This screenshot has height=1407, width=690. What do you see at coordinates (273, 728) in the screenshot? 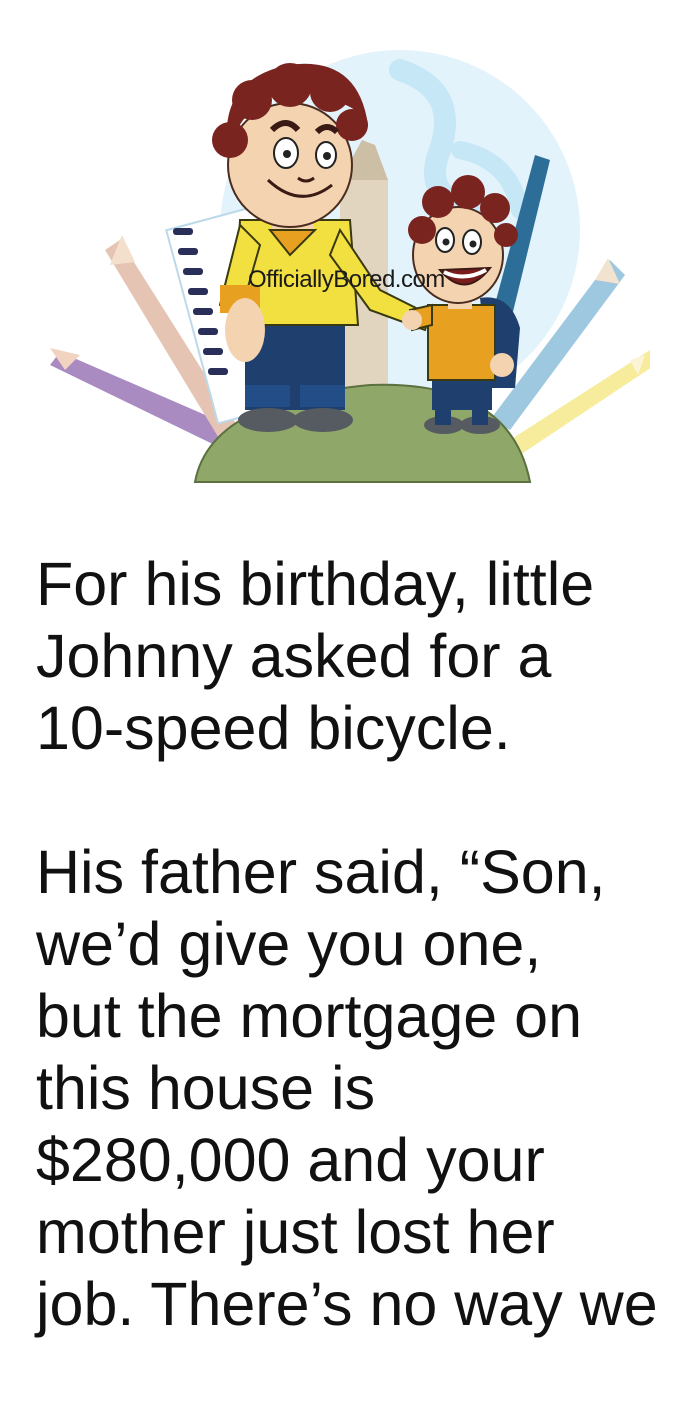
I see `story-line: 10-speed bicycle.` at bounding box center [273, 728].